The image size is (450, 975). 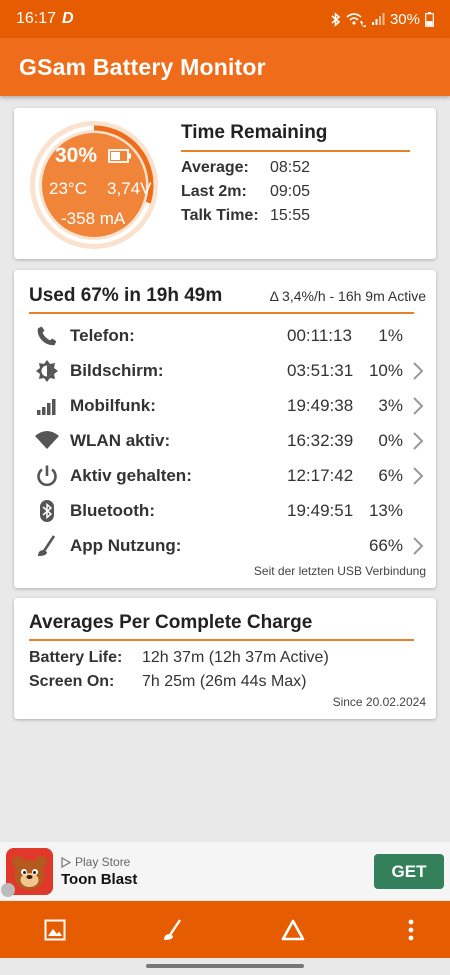 What do you see at coordinates (254, 132) in the screenshot?
I see `time-remaining-title: Time Remaining` at bounding box center [254, 132].